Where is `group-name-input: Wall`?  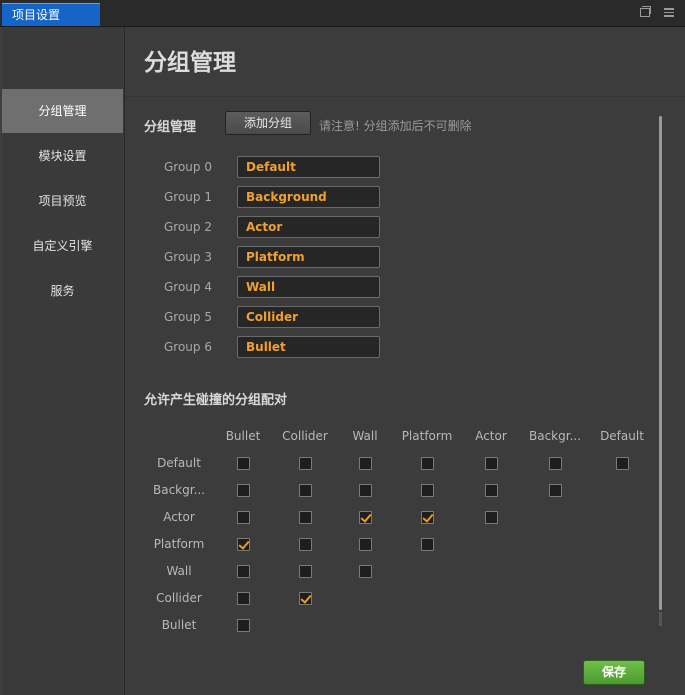 group-name-input: Wall is located at coordinates (308, 287).